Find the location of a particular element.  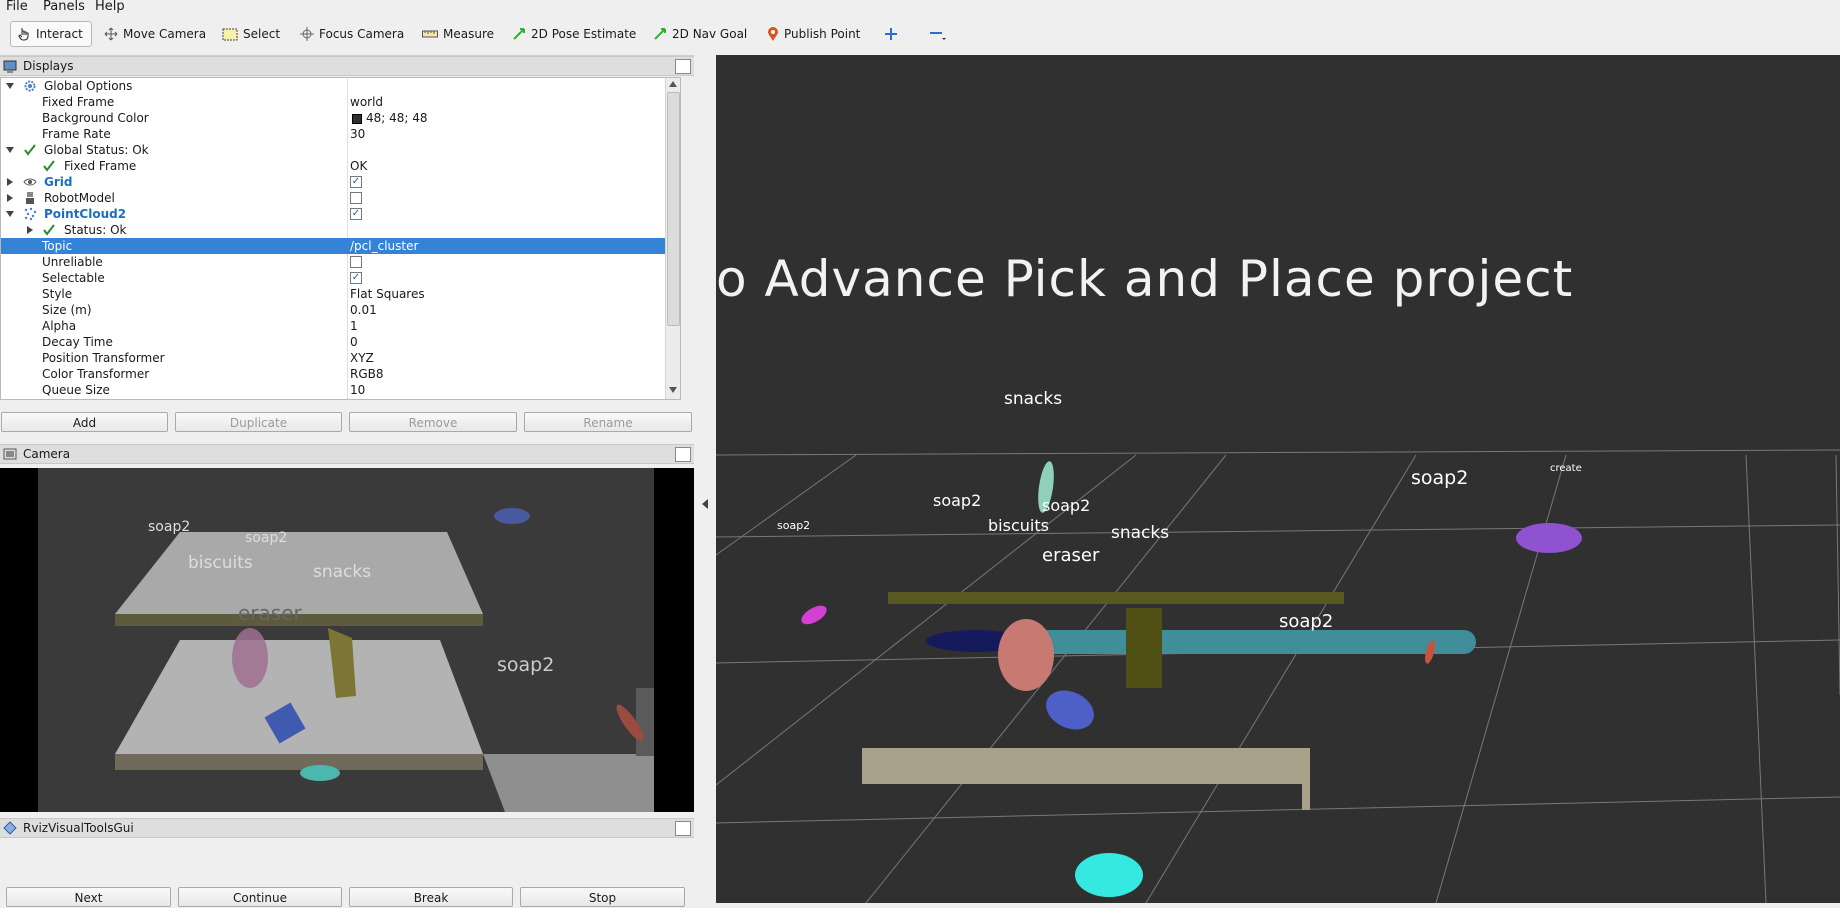

add-tool-button is located at coordinates (891, 34).